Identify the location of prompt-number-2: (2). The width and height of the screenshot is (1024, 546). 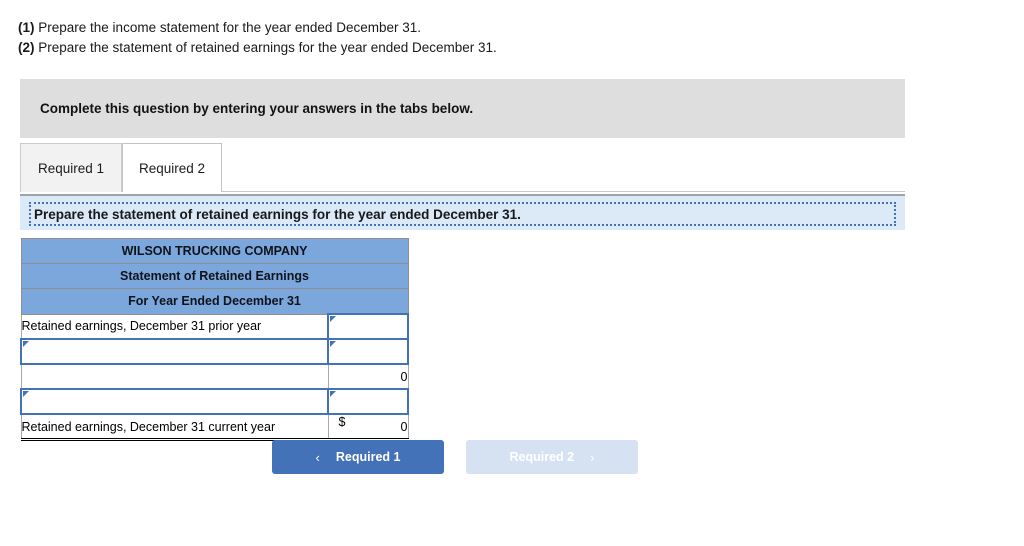
(26, 47).